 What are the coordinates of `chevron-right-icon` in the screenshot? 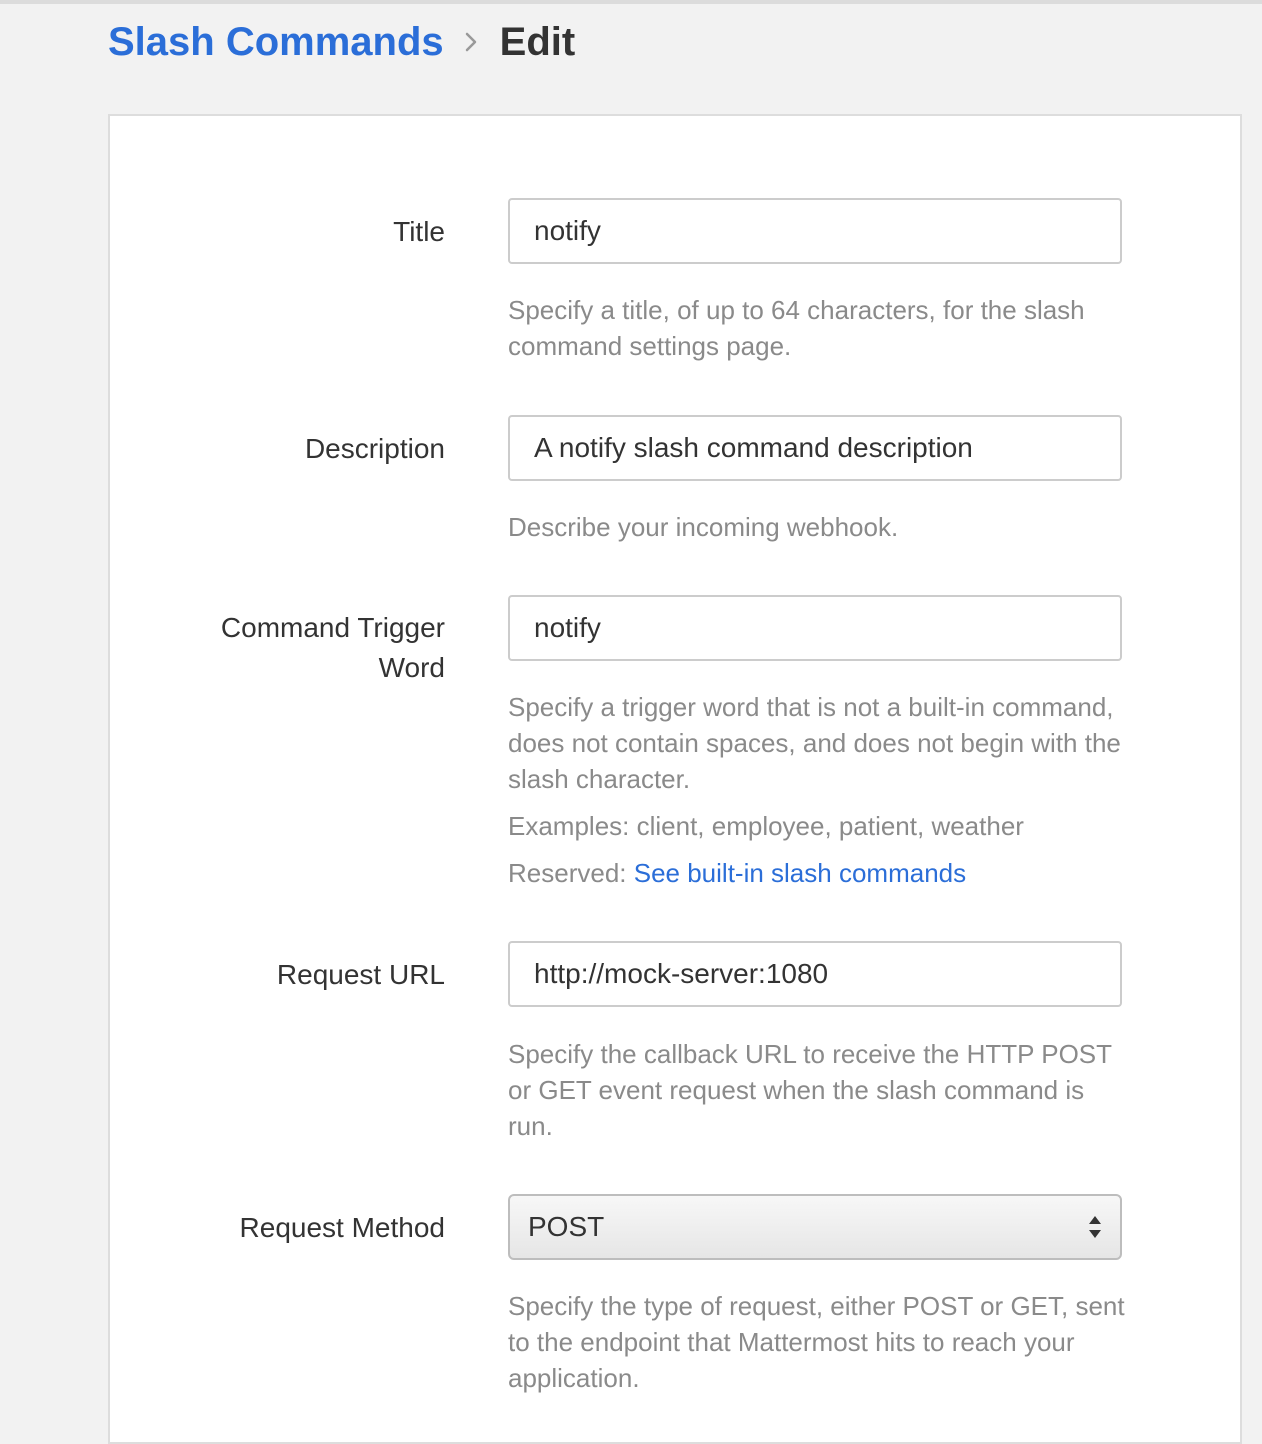 It's located at (471, 42).